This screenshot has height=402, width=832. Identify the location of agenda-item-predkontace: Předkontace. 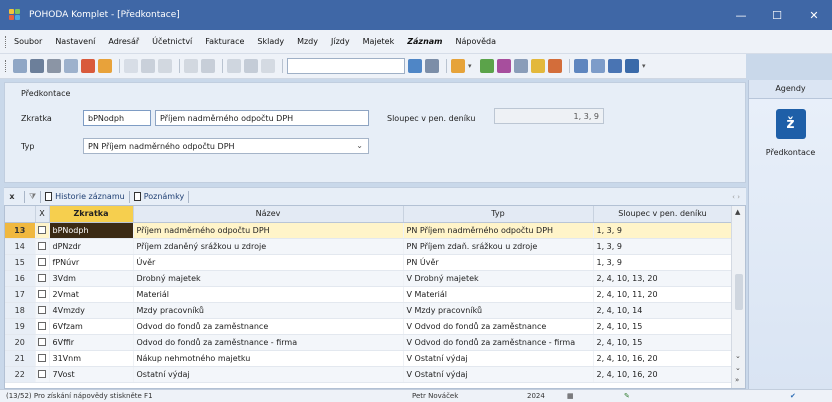
(790, 152).